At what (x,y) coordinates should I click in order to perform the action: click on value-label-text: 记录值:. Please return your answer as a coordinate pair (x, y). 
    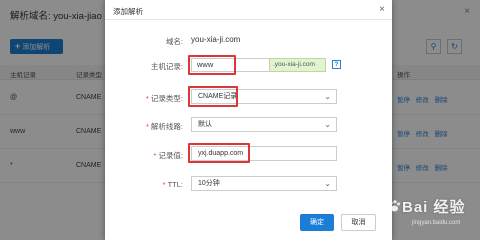
    Looking at the image, I should click on (170, 155).